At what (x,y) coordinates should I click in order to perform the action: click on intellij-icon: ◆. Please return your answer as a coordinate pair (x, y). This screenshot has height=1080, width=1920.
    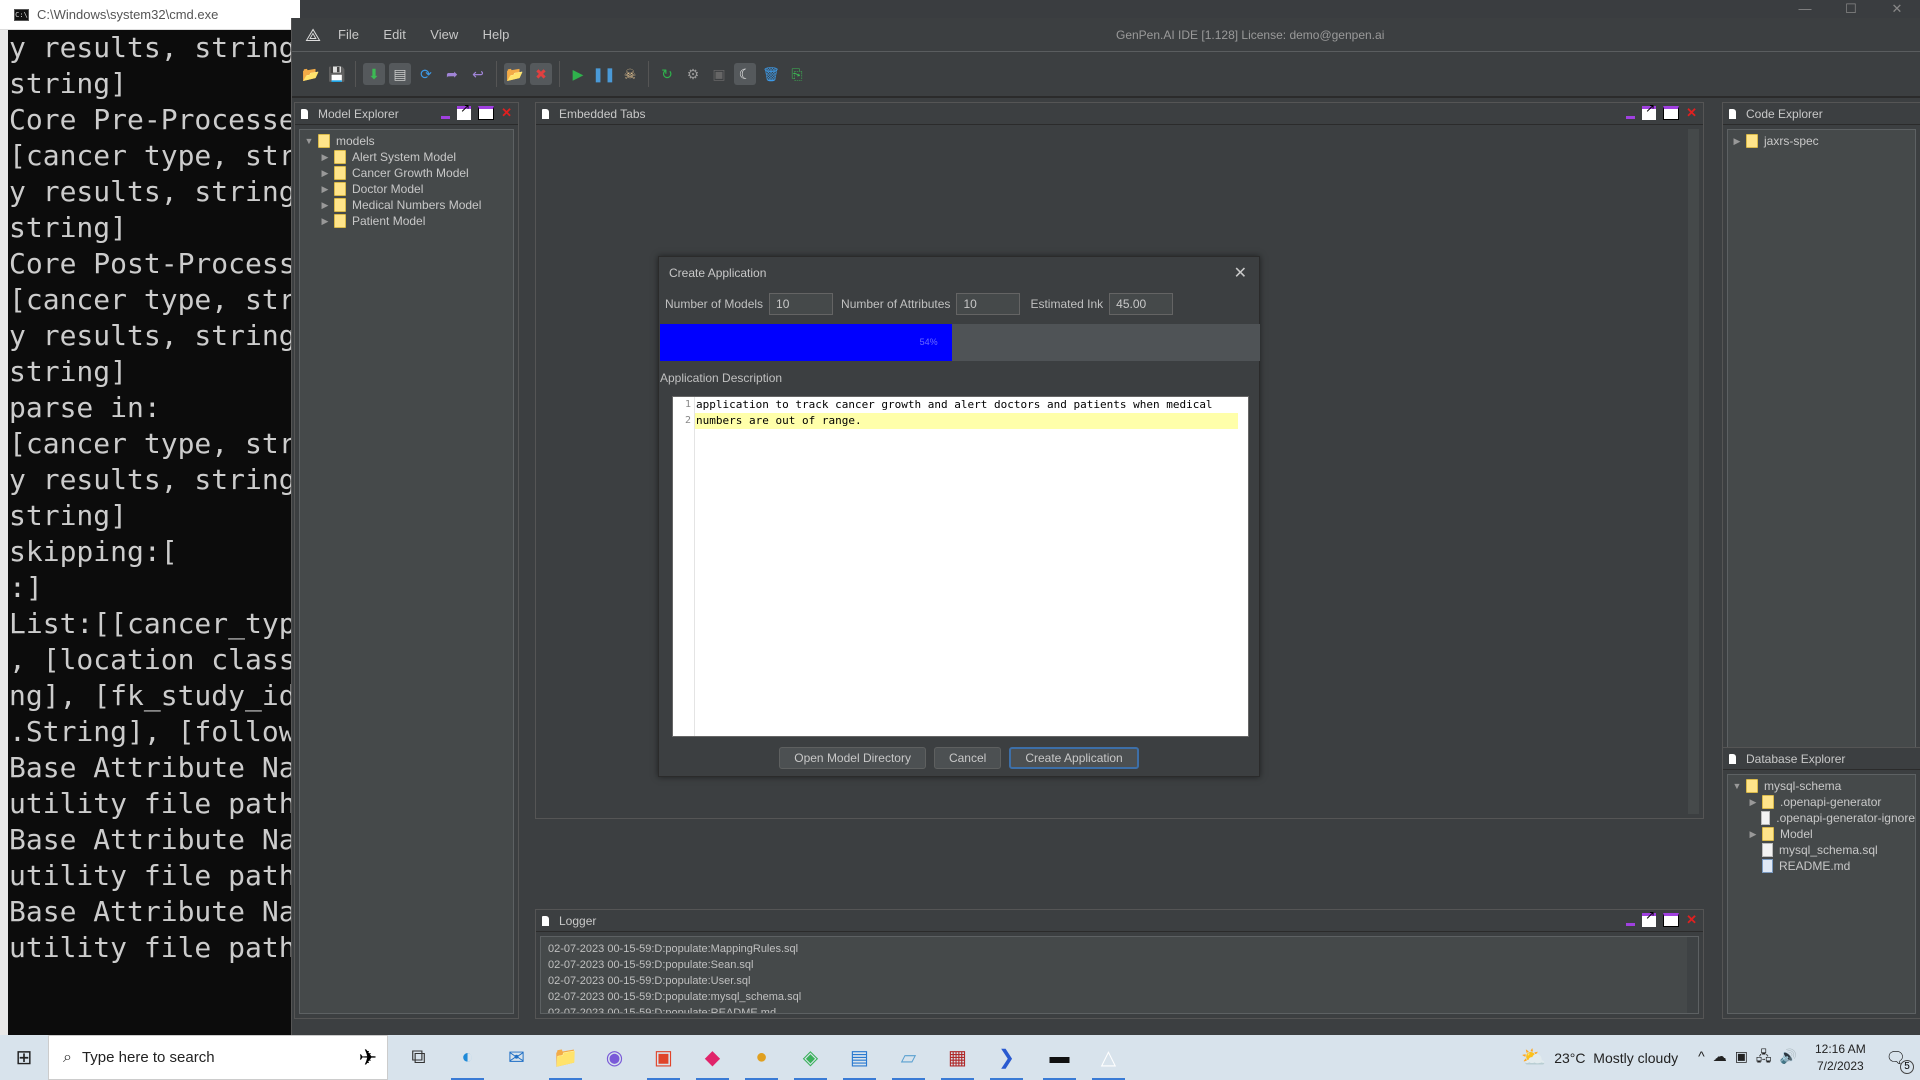
    Looking at the image, I should click on (712, 1057).